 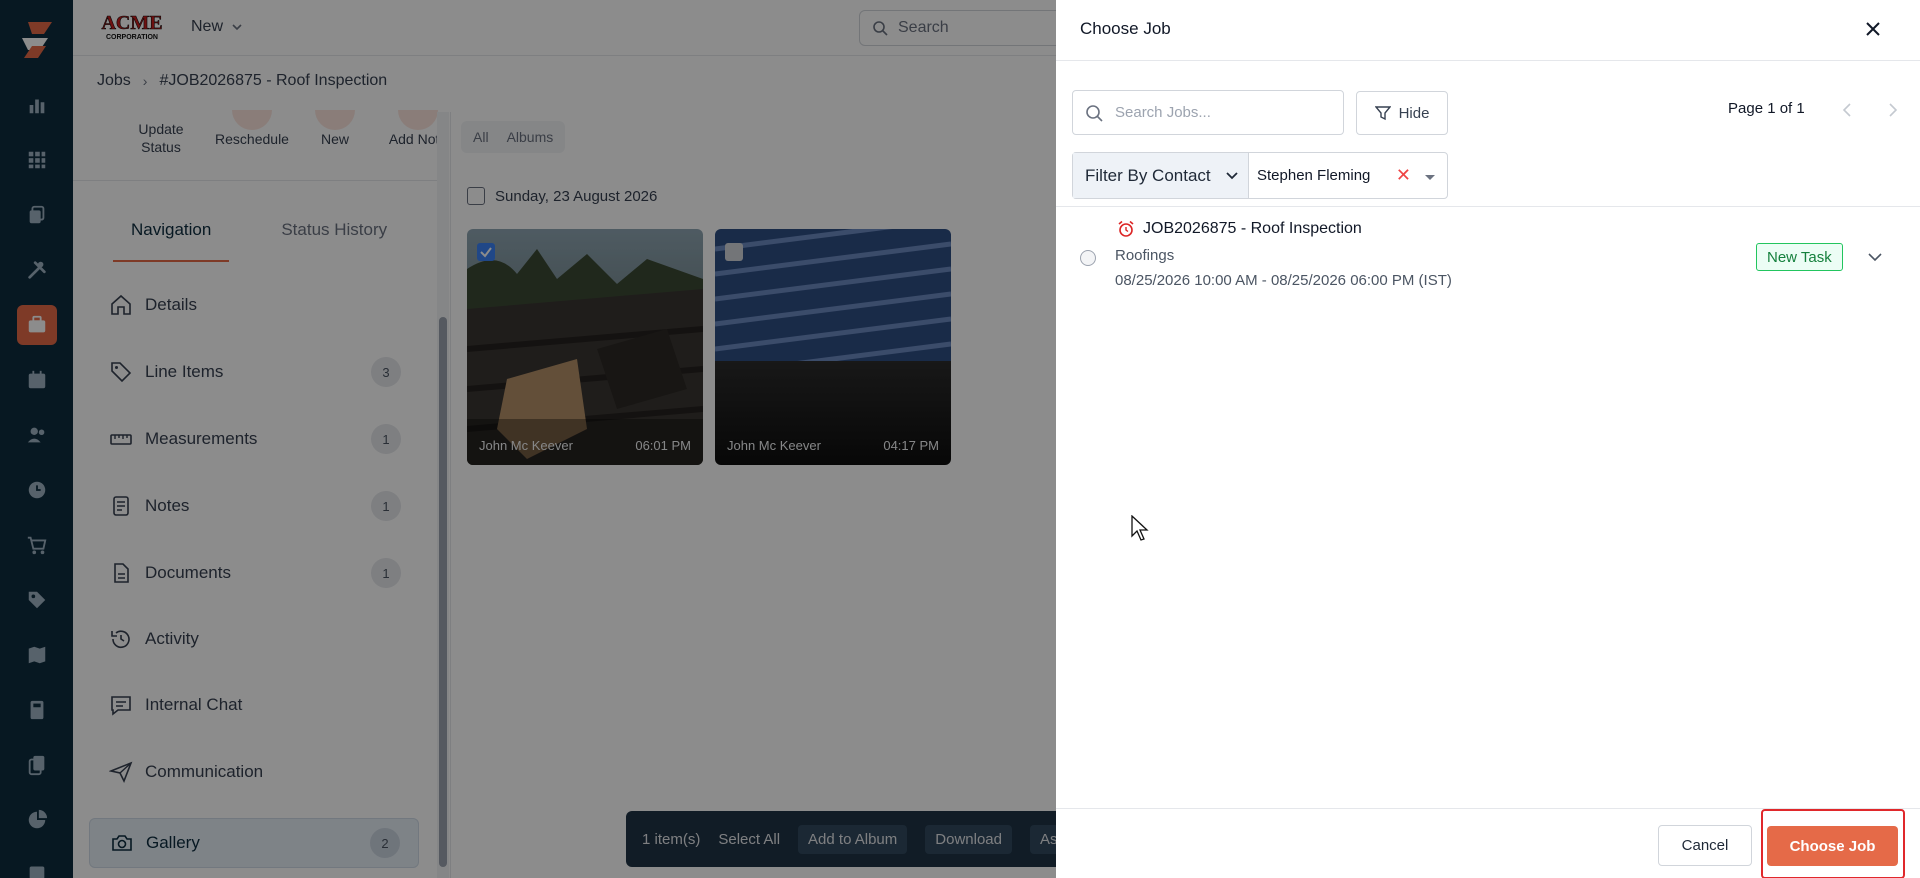 What do you see at coordinates (1488, 843) in the screenshot?
I see `drawer-footer: Cancel Choose Job` at bounding box center [1488, 843].